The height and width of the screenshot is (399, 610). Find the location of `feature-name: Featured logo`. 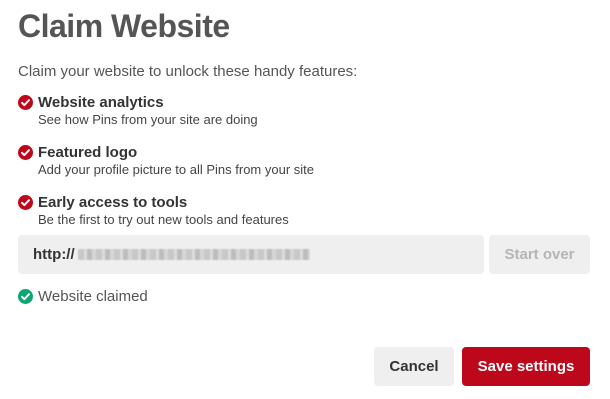

feature-name: Featured logo is located at coordinates (88, 152).